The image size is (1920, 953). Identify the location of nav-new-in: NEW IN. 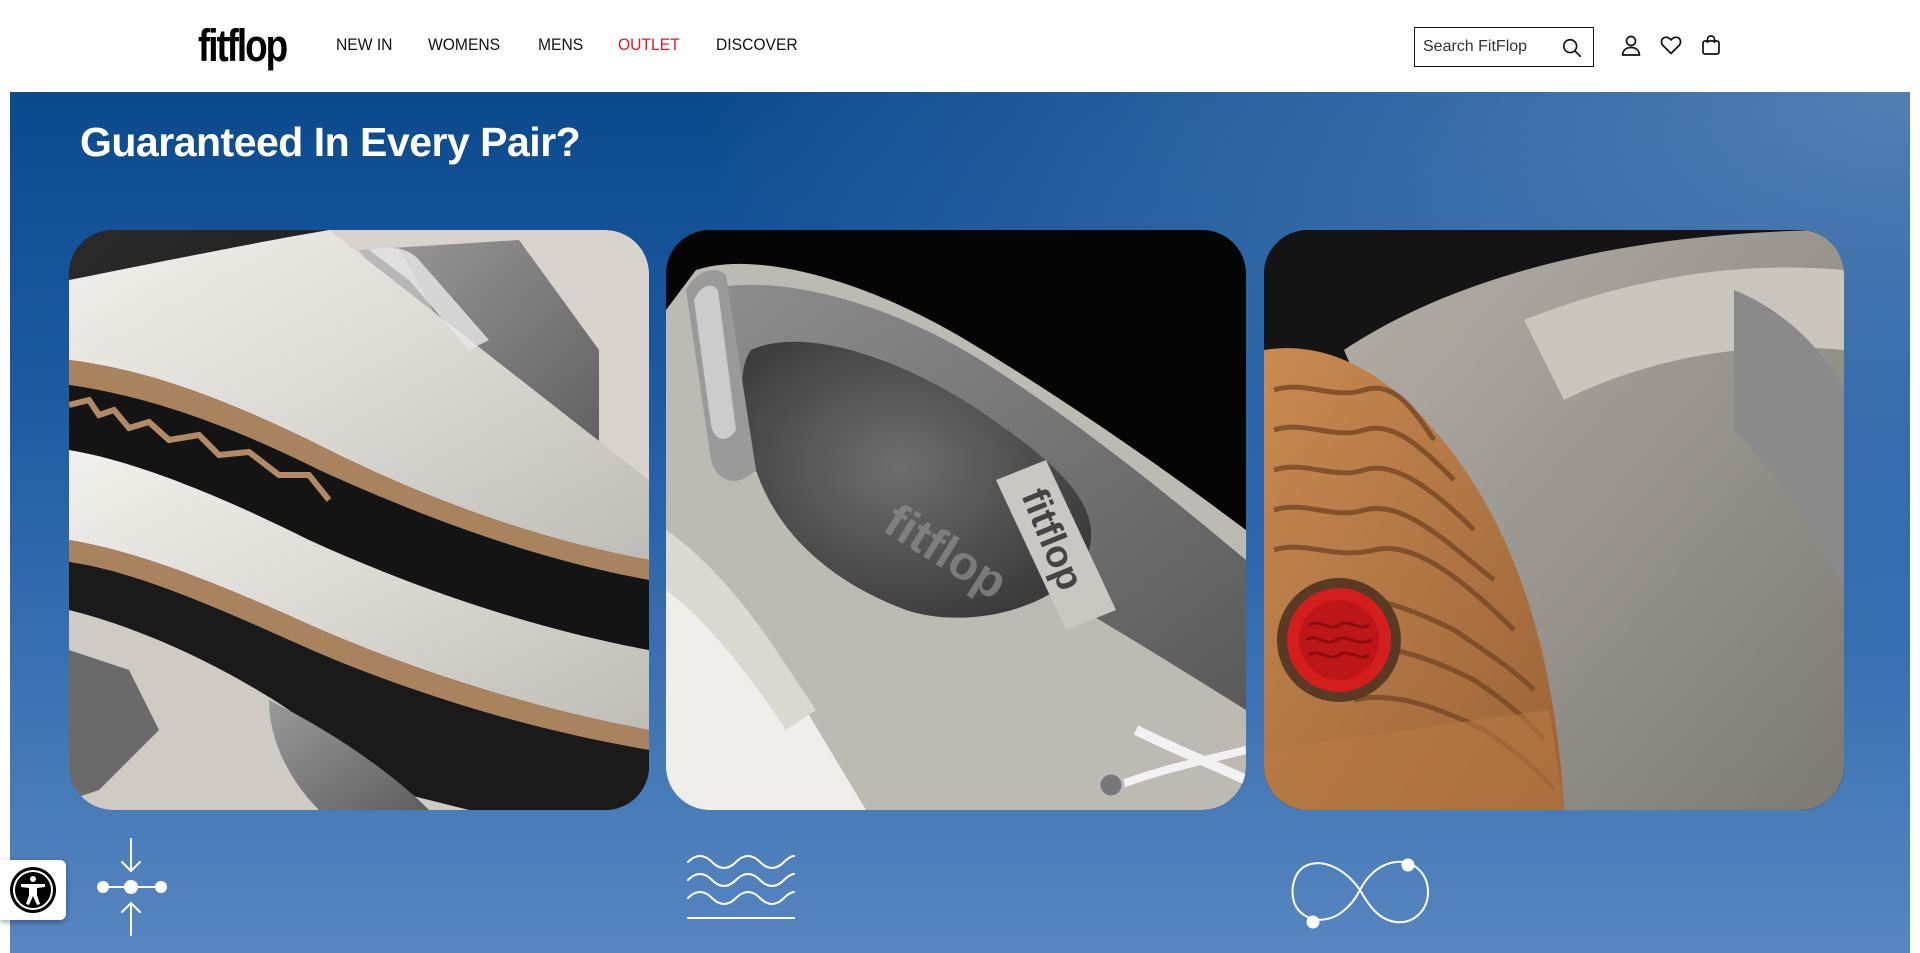
(364, 45).